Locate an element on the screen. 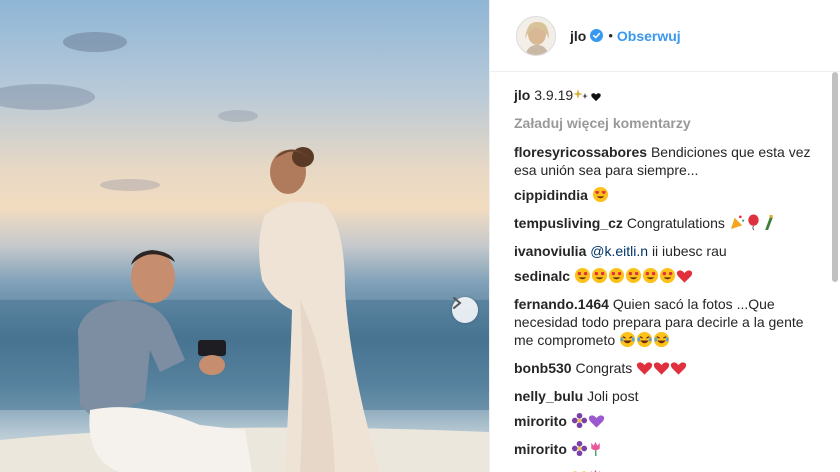 The height and width of the screenshot is (472, 840). comment-text: Congratulations is located at coordinates (675, 223).